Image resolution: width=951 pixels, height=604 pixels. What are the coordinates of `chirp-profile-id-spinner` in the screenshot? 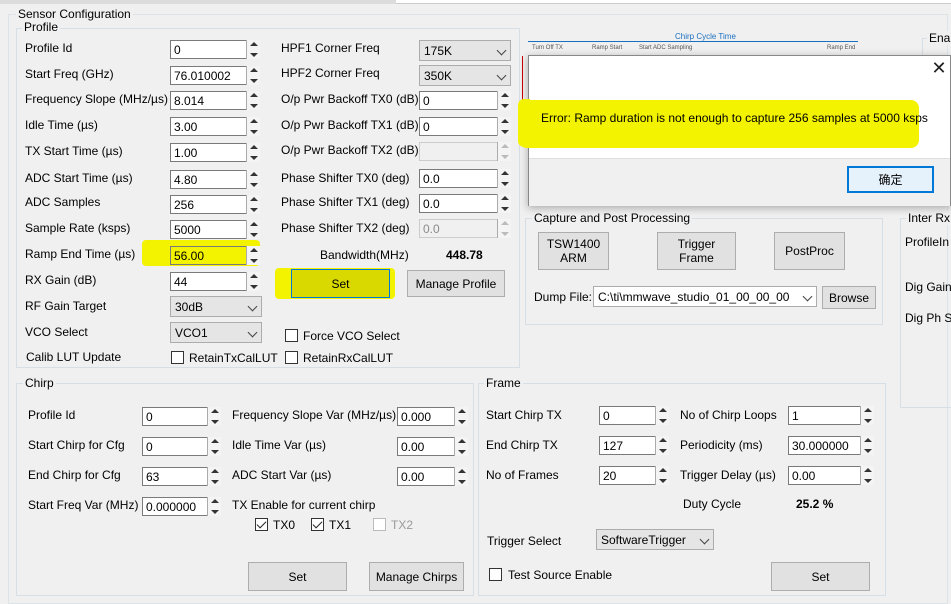 It's located at (214, 416).